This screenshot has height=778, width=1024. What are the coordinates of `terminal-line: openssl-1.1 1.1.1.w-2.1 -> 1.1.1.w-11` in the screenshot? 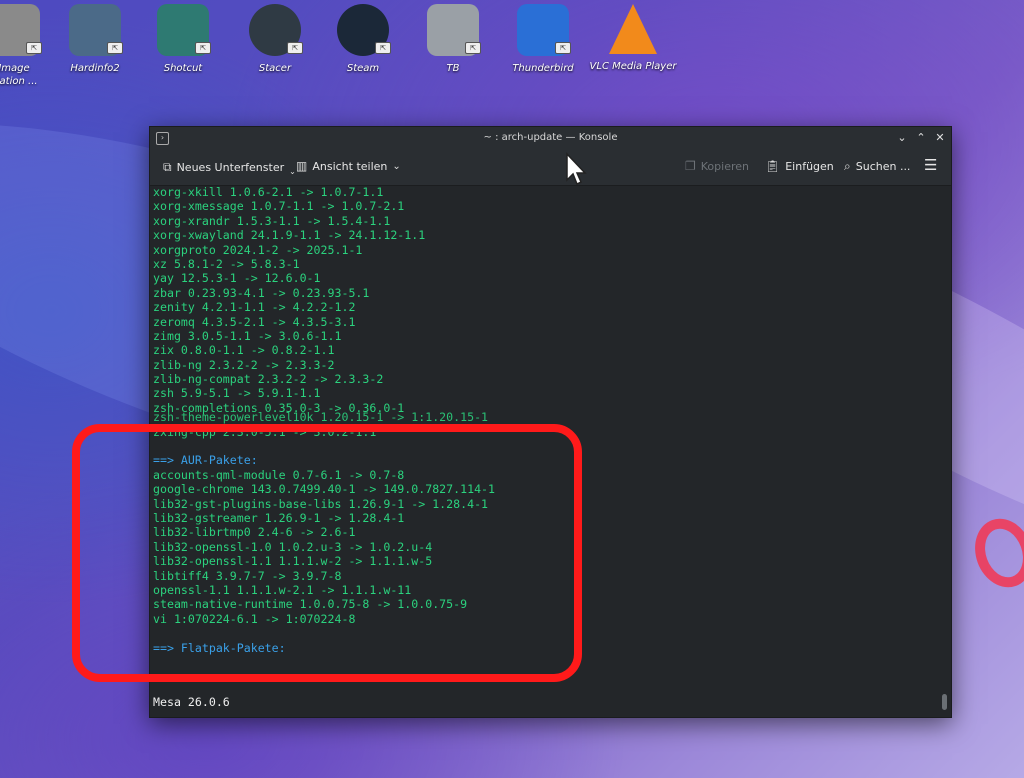 It's located at (282, 589).